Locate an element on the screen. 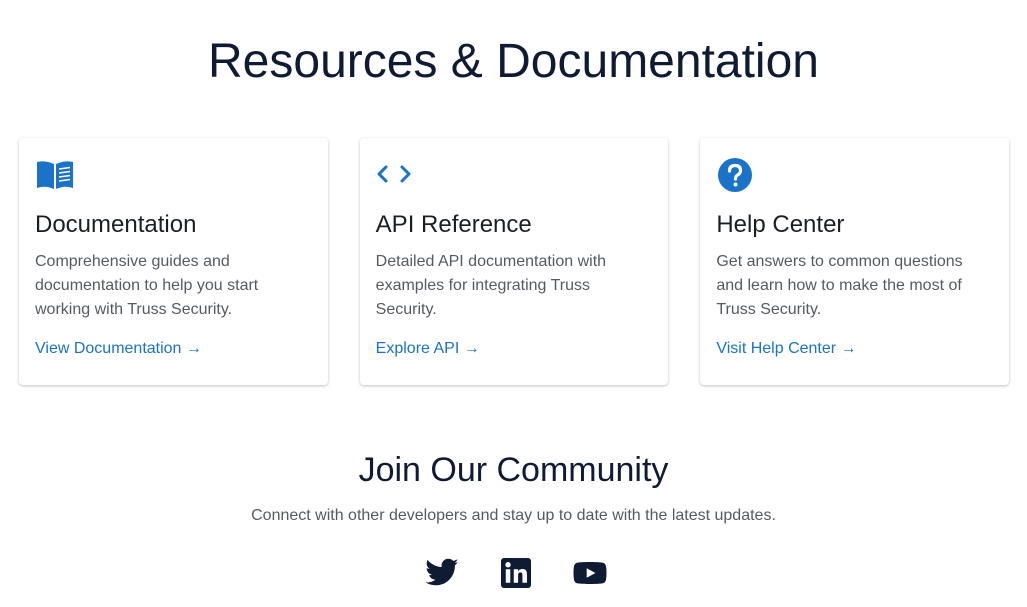 The image size is (1027, 607). twitter-icon is located at coordinates (442, 573).